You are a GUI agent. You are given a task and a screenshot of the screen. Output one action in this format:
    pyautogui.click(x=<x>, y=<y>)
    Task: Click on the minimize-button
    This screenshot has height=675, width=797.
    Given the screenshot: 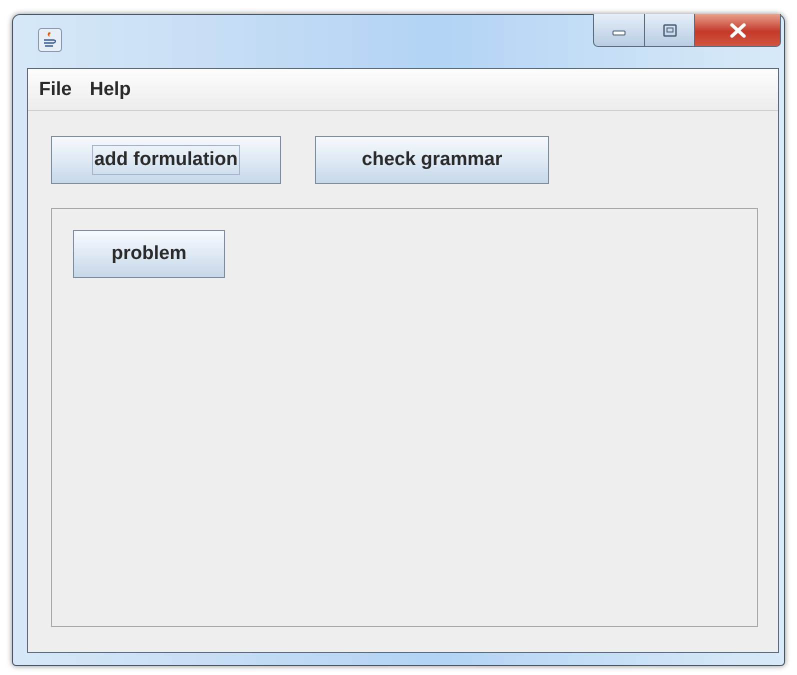 What is the action you would take?
    pyautogui.click(x=619, y=30)
    